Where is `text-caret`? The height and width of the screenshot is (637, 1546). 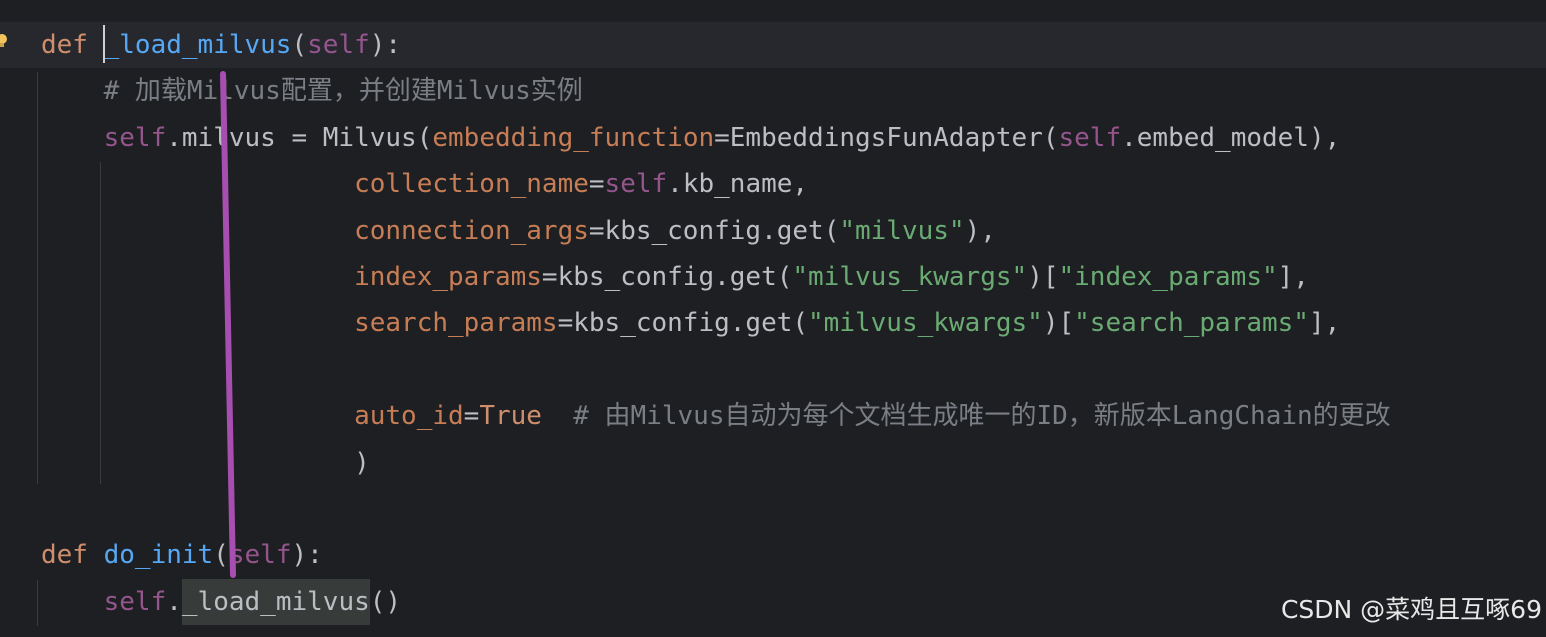
text-caret is located at coordinates (104, 44).